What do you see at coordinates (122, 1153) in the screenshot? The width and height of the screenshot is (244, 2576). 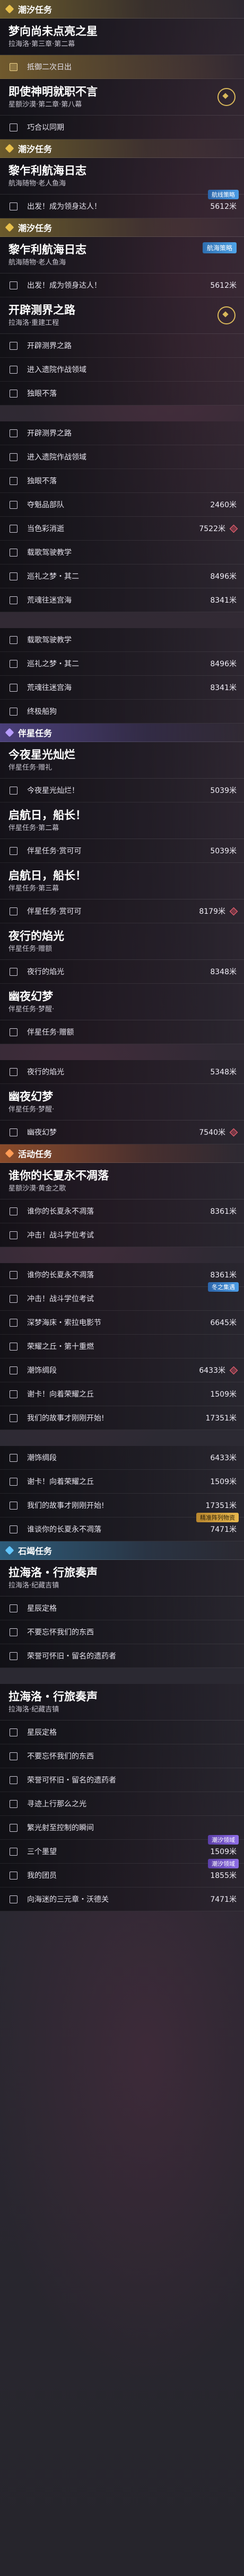 I see `section-header-event: 活动任务` at bounding box center [122, 1153].